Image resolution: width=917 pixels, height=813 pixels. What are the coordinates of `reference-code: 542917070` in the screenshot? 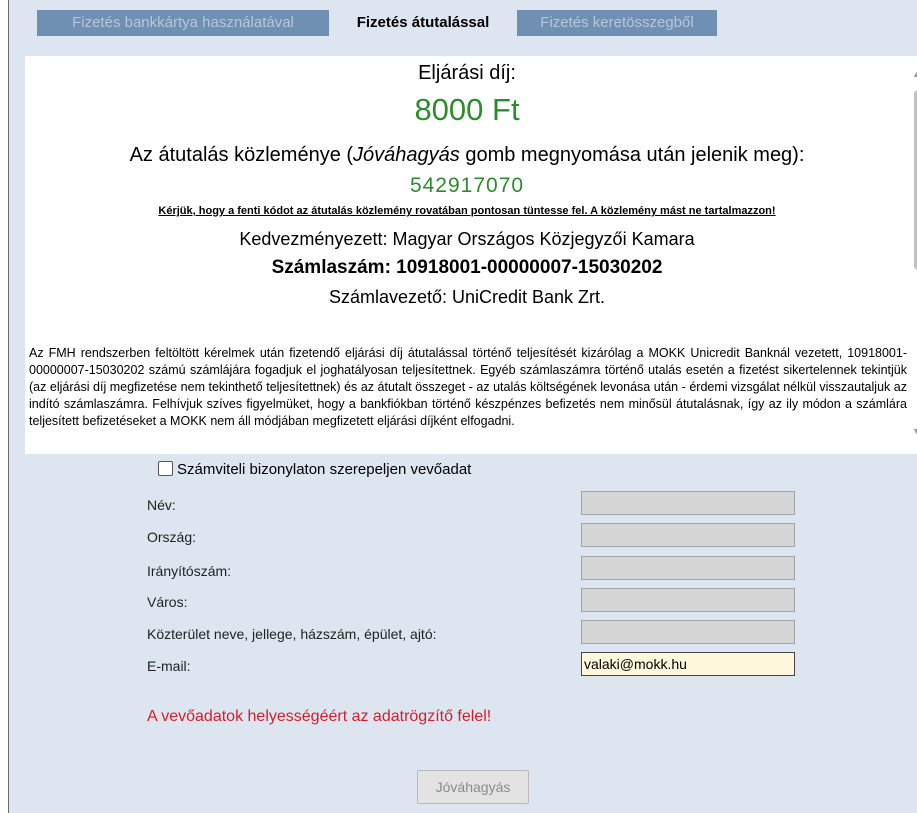 It's located at (467, 185).